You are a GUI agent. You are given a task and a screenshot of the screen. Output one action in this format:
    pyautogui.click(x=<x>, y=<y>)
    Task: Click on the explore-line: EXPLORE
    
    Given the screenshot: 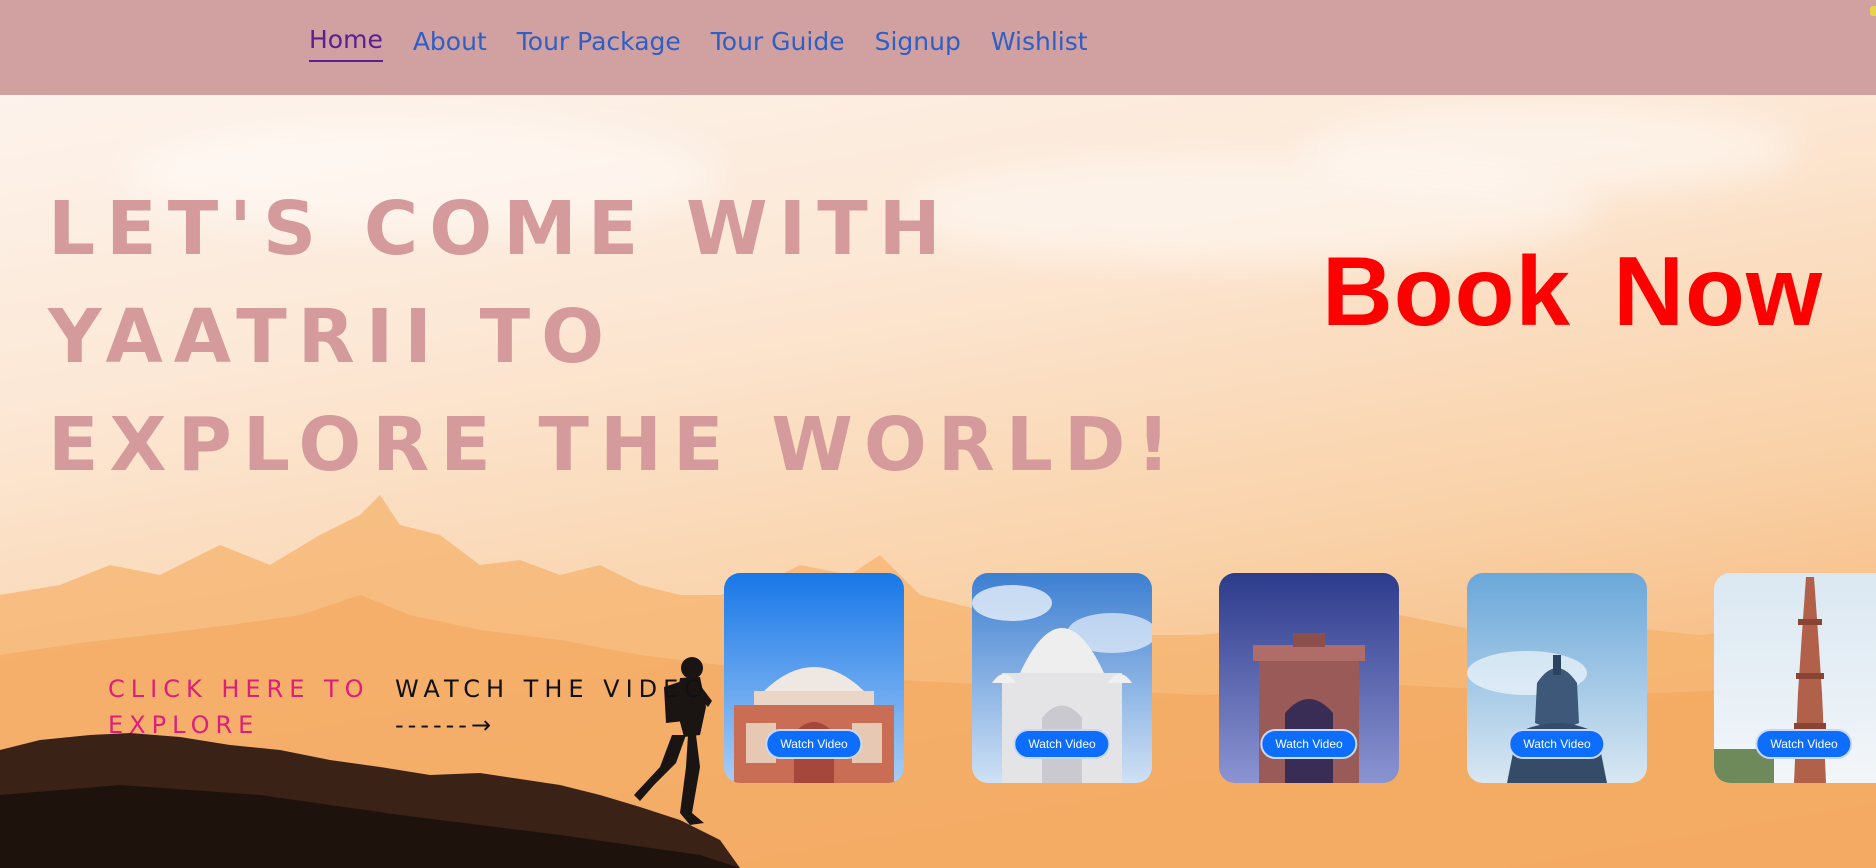 What is the action you would take?
    pyautogui.click(x=184, y=725)
    